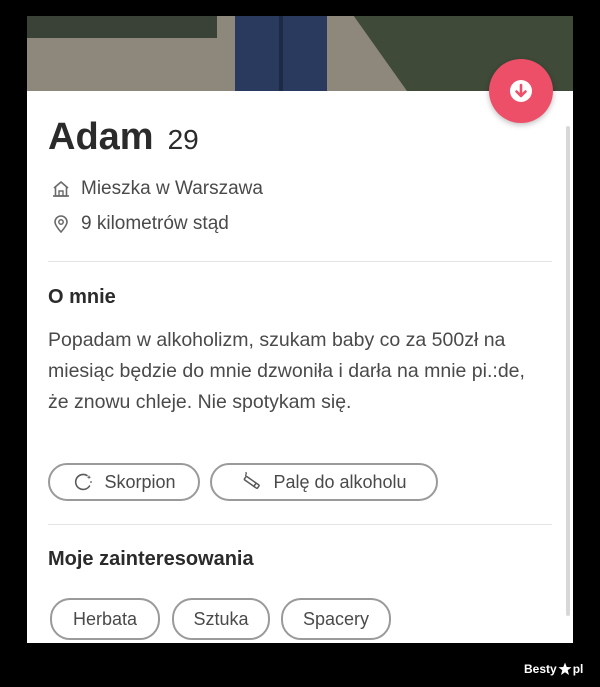 This screenshot has height=687, width=600. I want to click on home-icon, so click(61, 189).